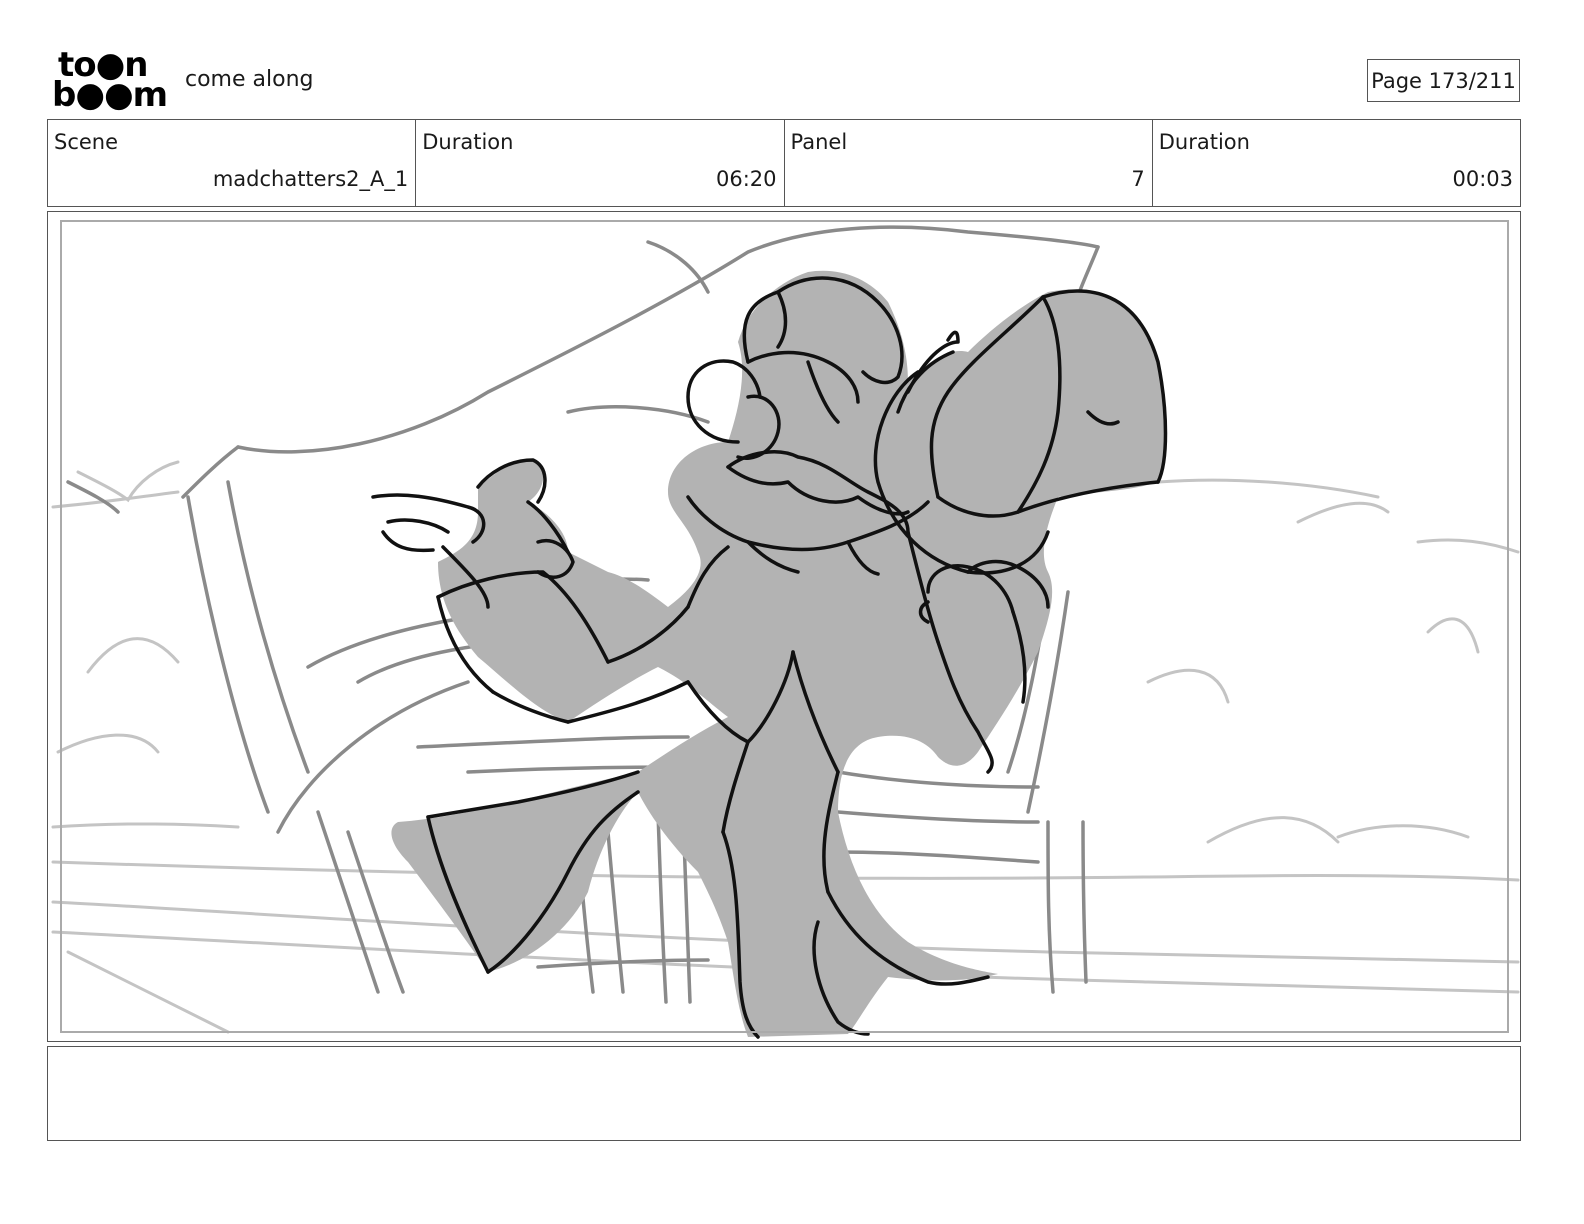 Image resolution: width=1584 pixels, height=1224 pixels. Describe the element at coordinates (468, 142) in the screenshot. I see `scene-duration-label: Duration` at that location.